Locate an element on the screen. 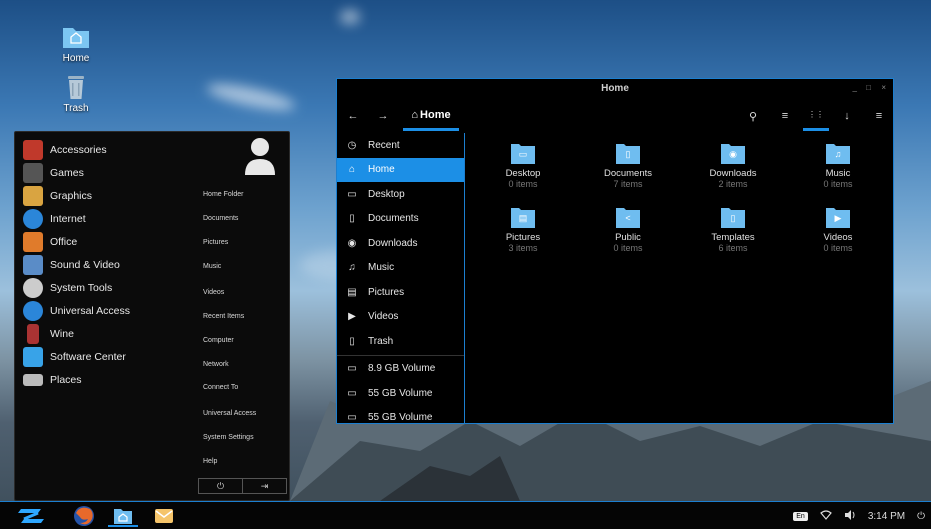 This screenshot has height=529, width=931. mail-button is located at coordinates (164, 516).